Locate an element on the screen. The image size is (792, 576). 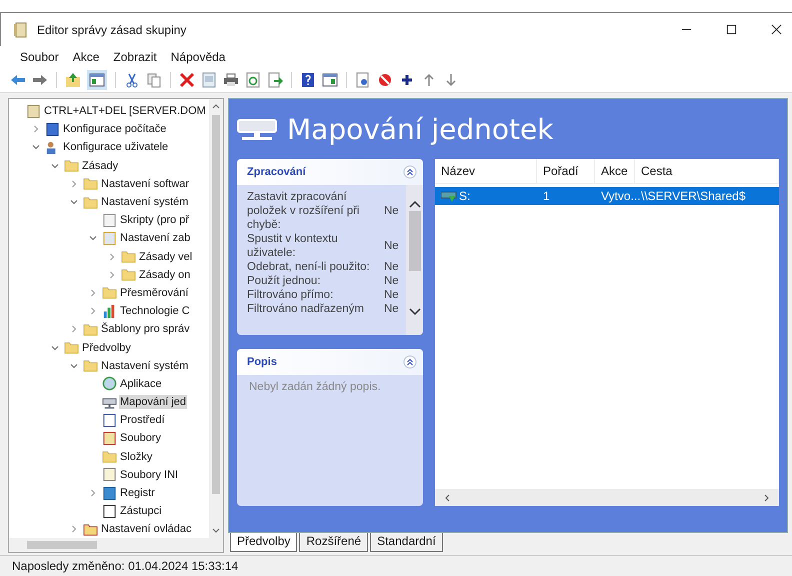
tree-item: Registr is located at coordinates (137, 493).